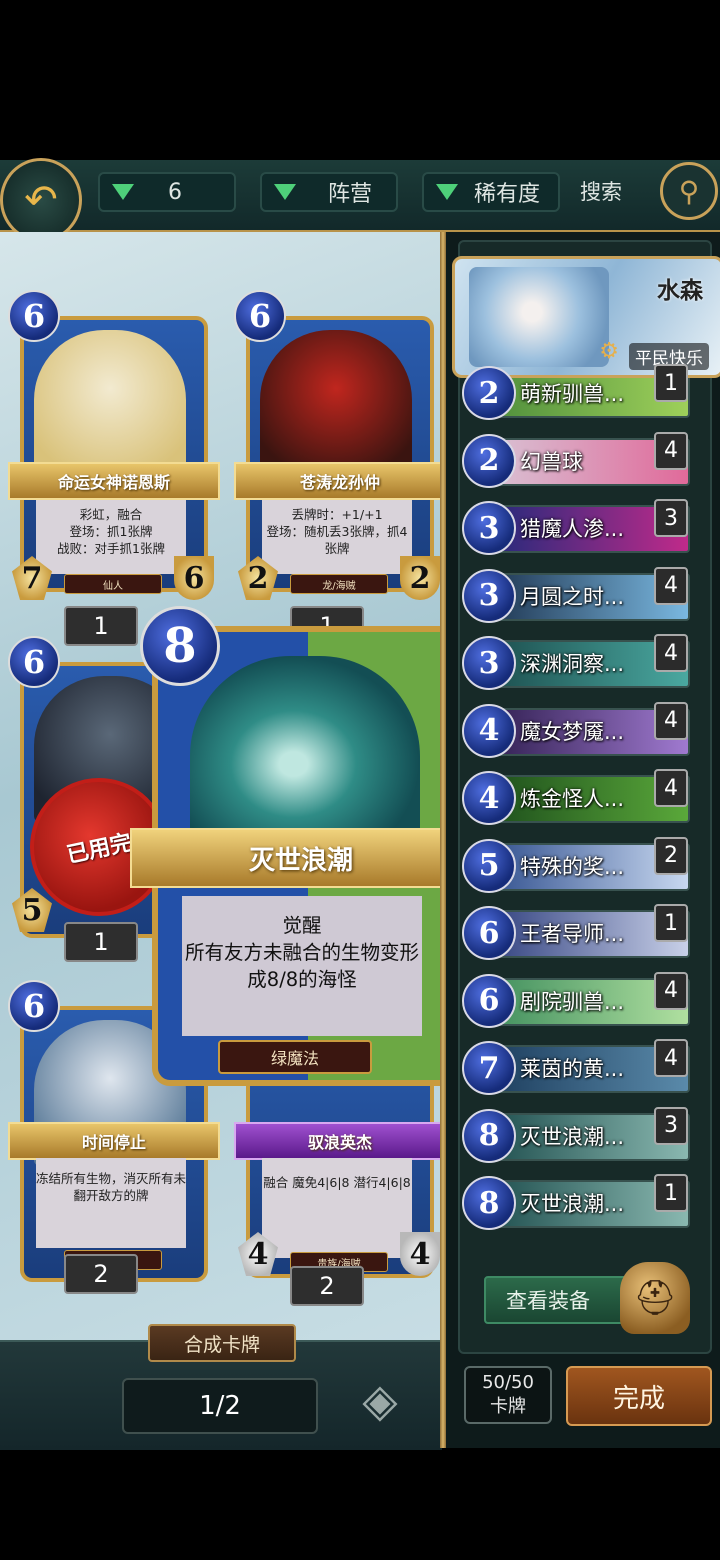 The width and height of the screenshot is (720, 1560). I want to click on back-button: ↶, so click(41, 200).